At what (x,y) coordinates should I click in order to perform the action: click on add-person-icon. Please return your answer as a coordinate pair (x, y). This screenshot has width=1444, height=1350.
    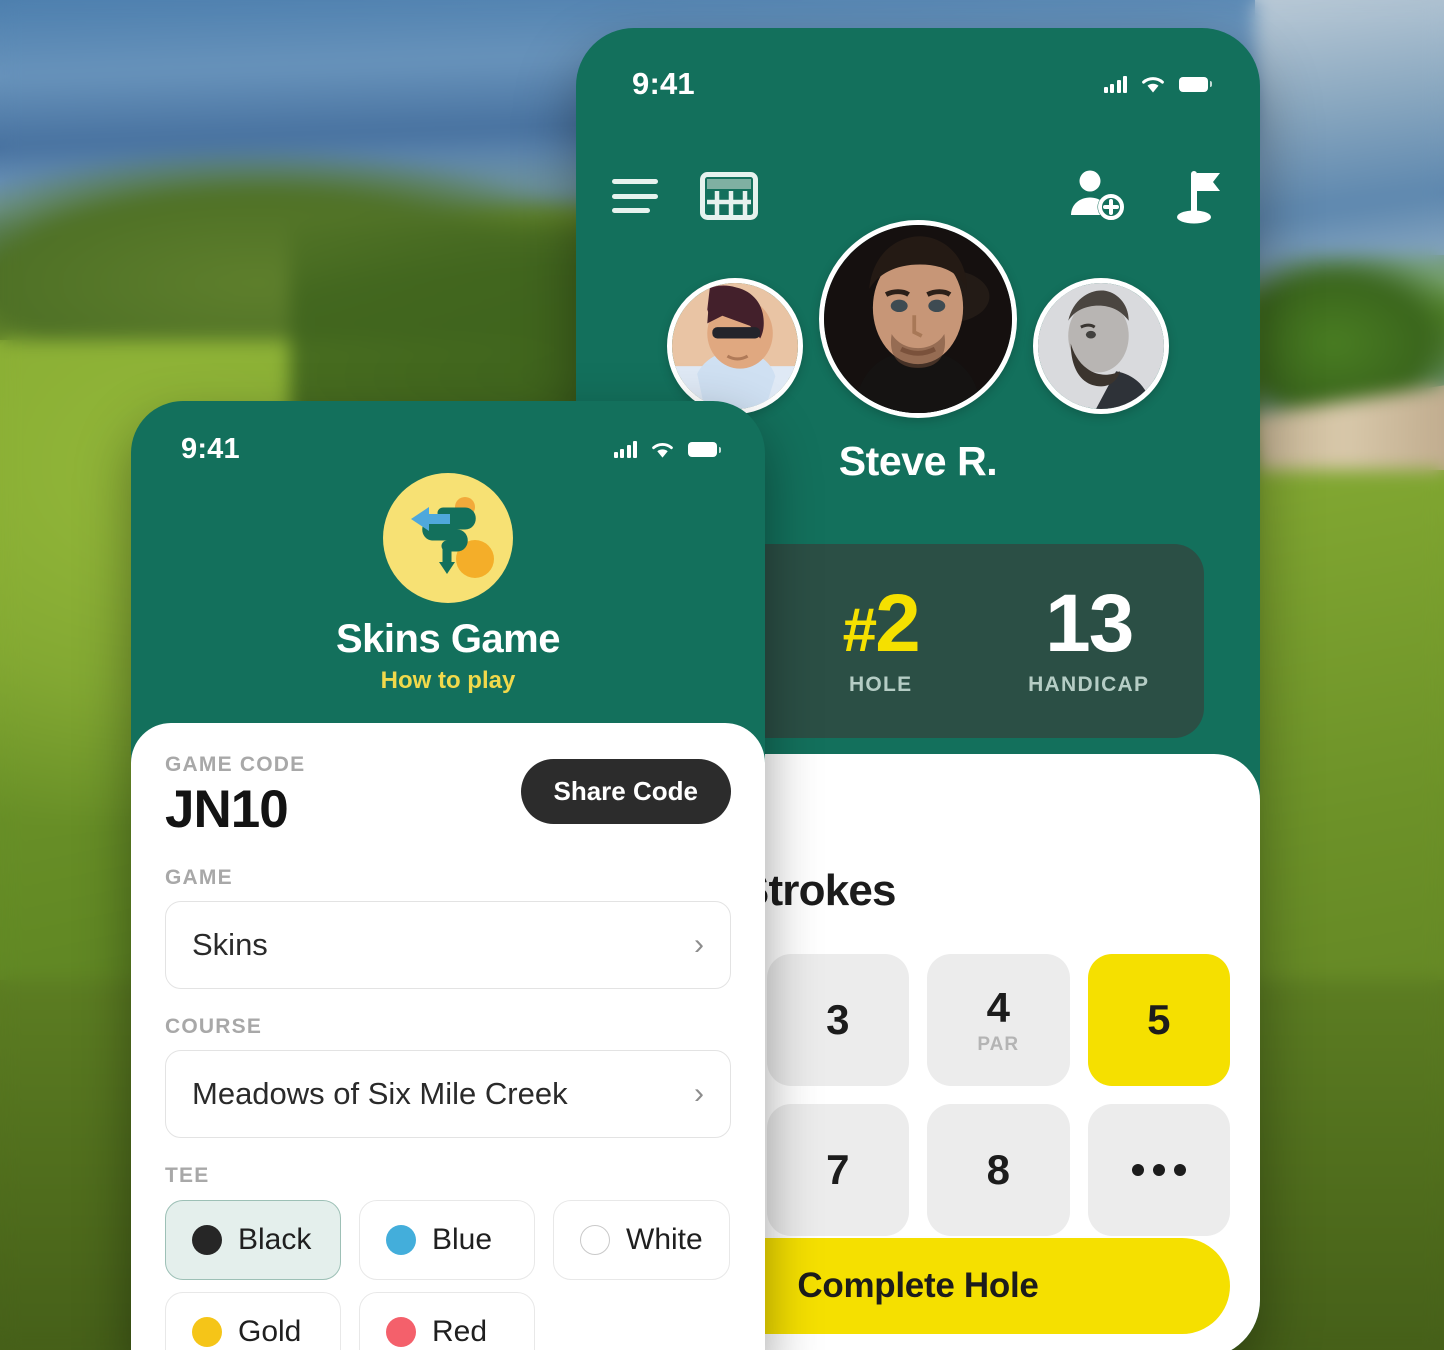
    Looking at the image, I should click on (1097, 196).